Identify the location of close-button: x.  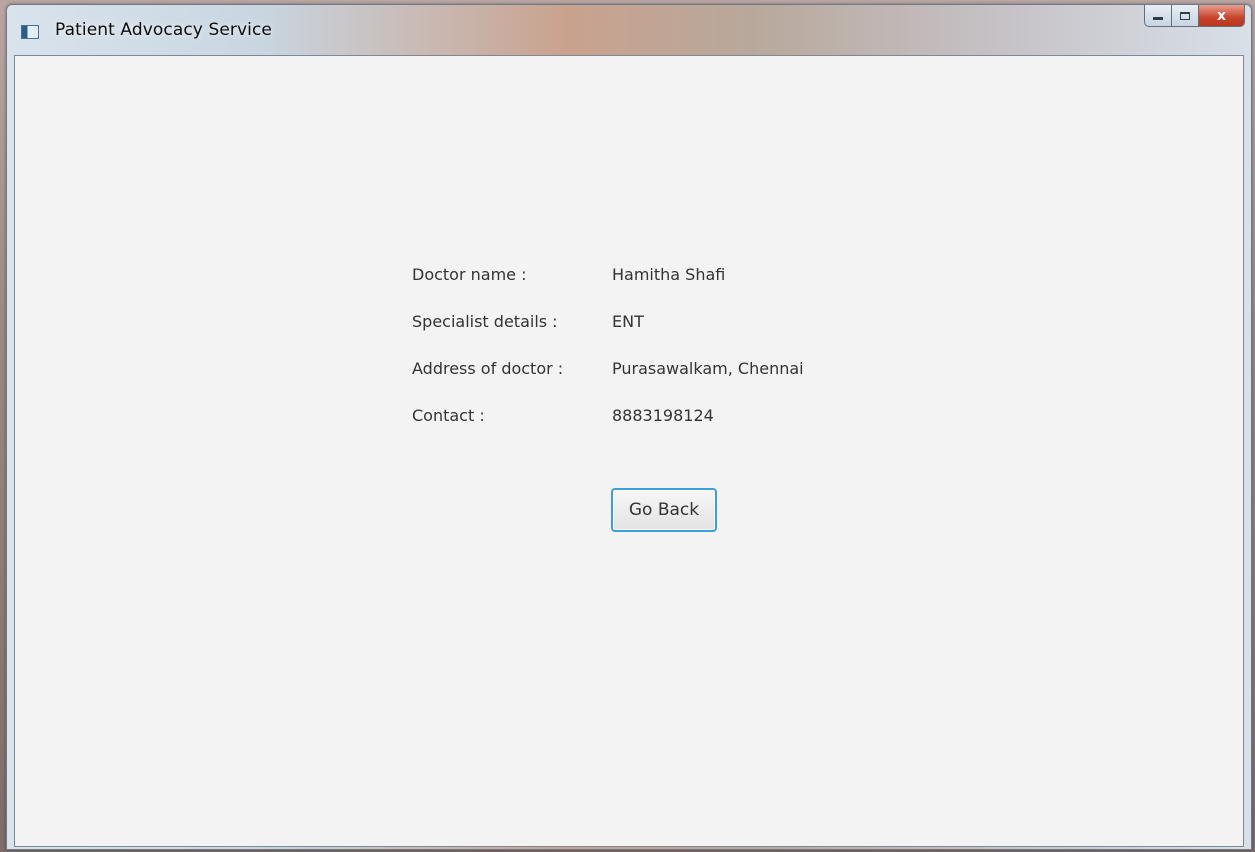
(1222, 16).